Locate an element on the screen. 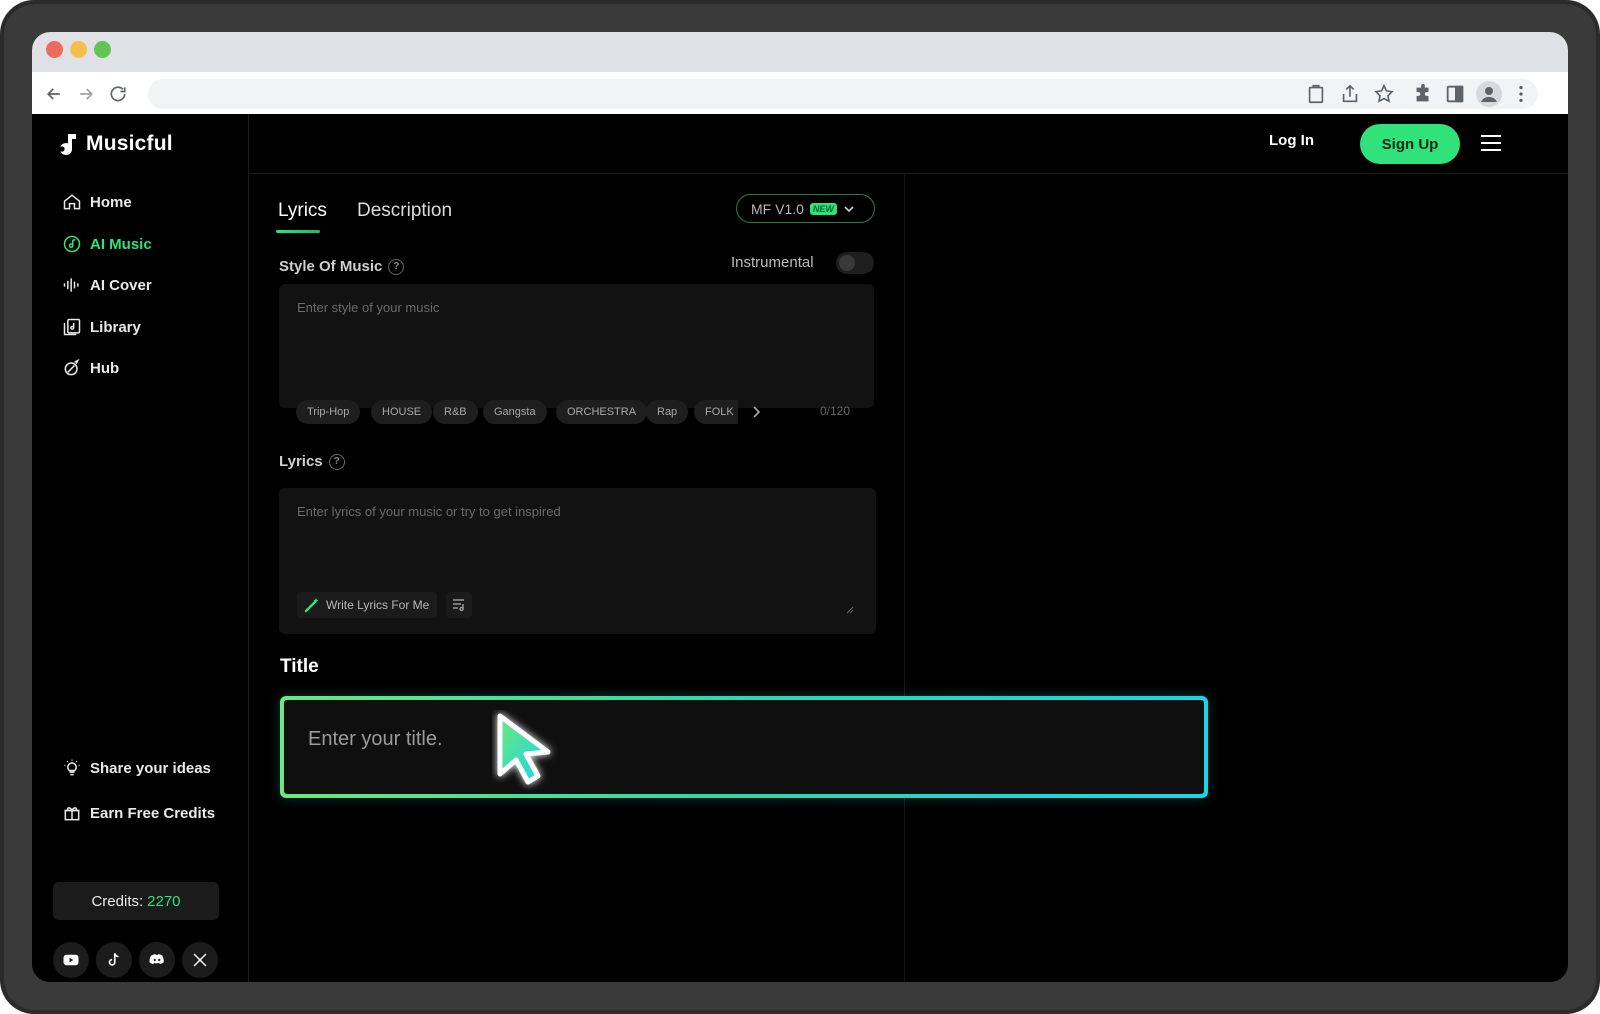 The width and height of the screenshot is (1600, 1014). resize-handle-icon is located at coordinates (849, 609).